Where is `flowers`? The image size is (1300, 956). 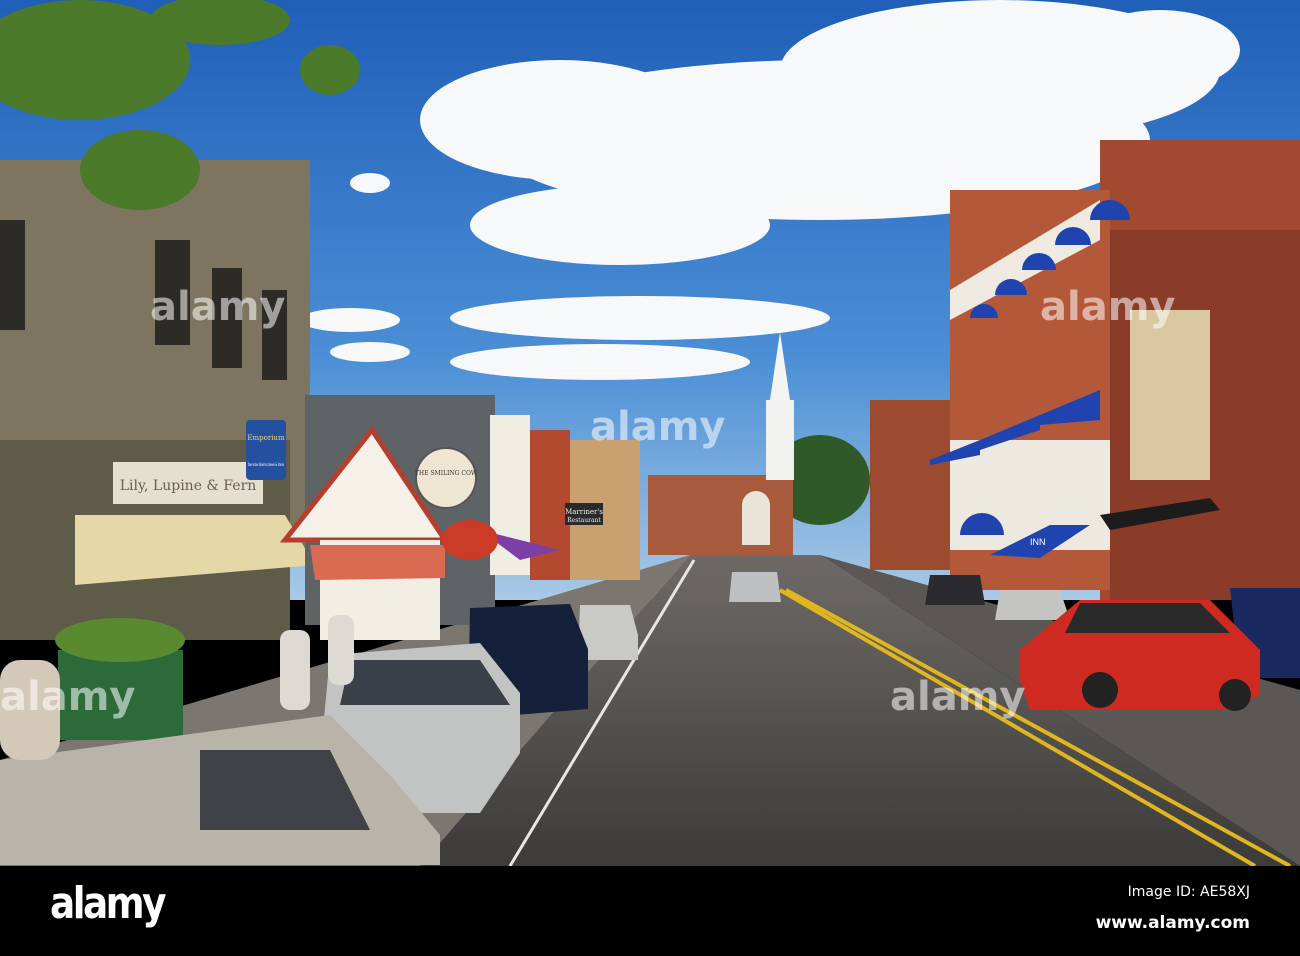
flowers is located at coordinates (120, 640).